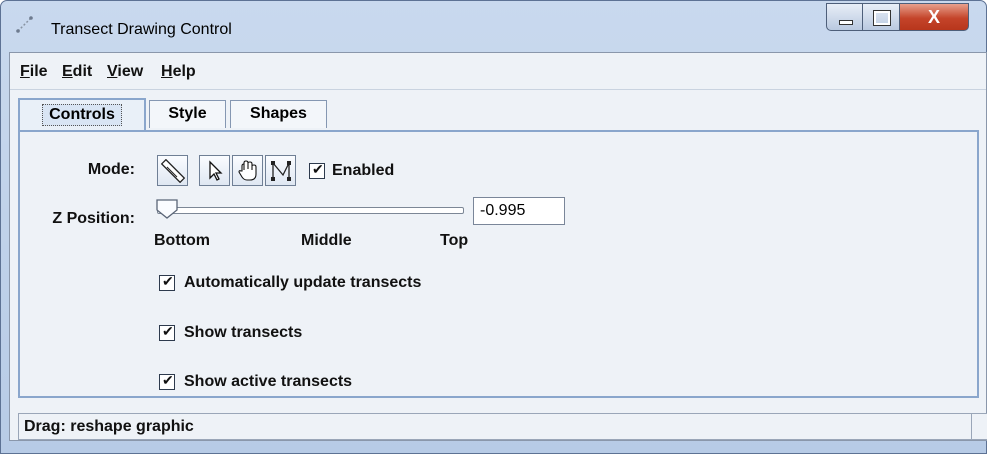 This screenshot has height=454, width=987. What do you see at coordinates (24, 24) in the screenshot?
I see `app-icon` at bounding box center [24, 24].